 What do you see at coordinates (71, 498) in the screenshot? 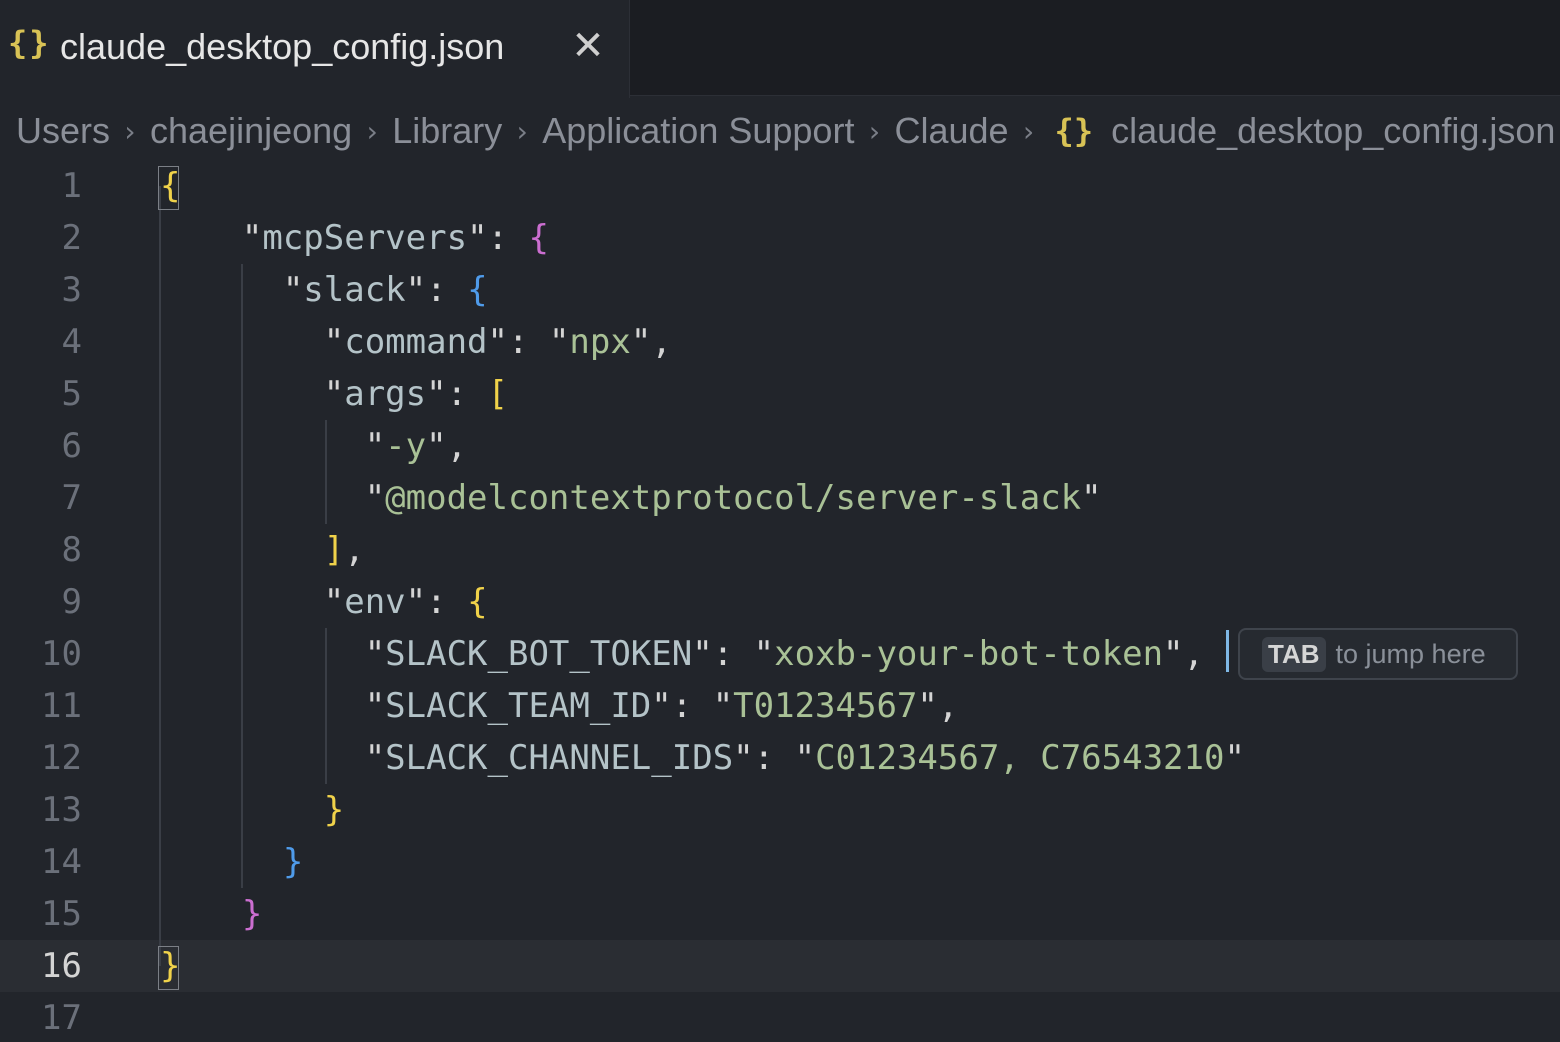
I see `line-number: 7` at bounding box center [71, 498].